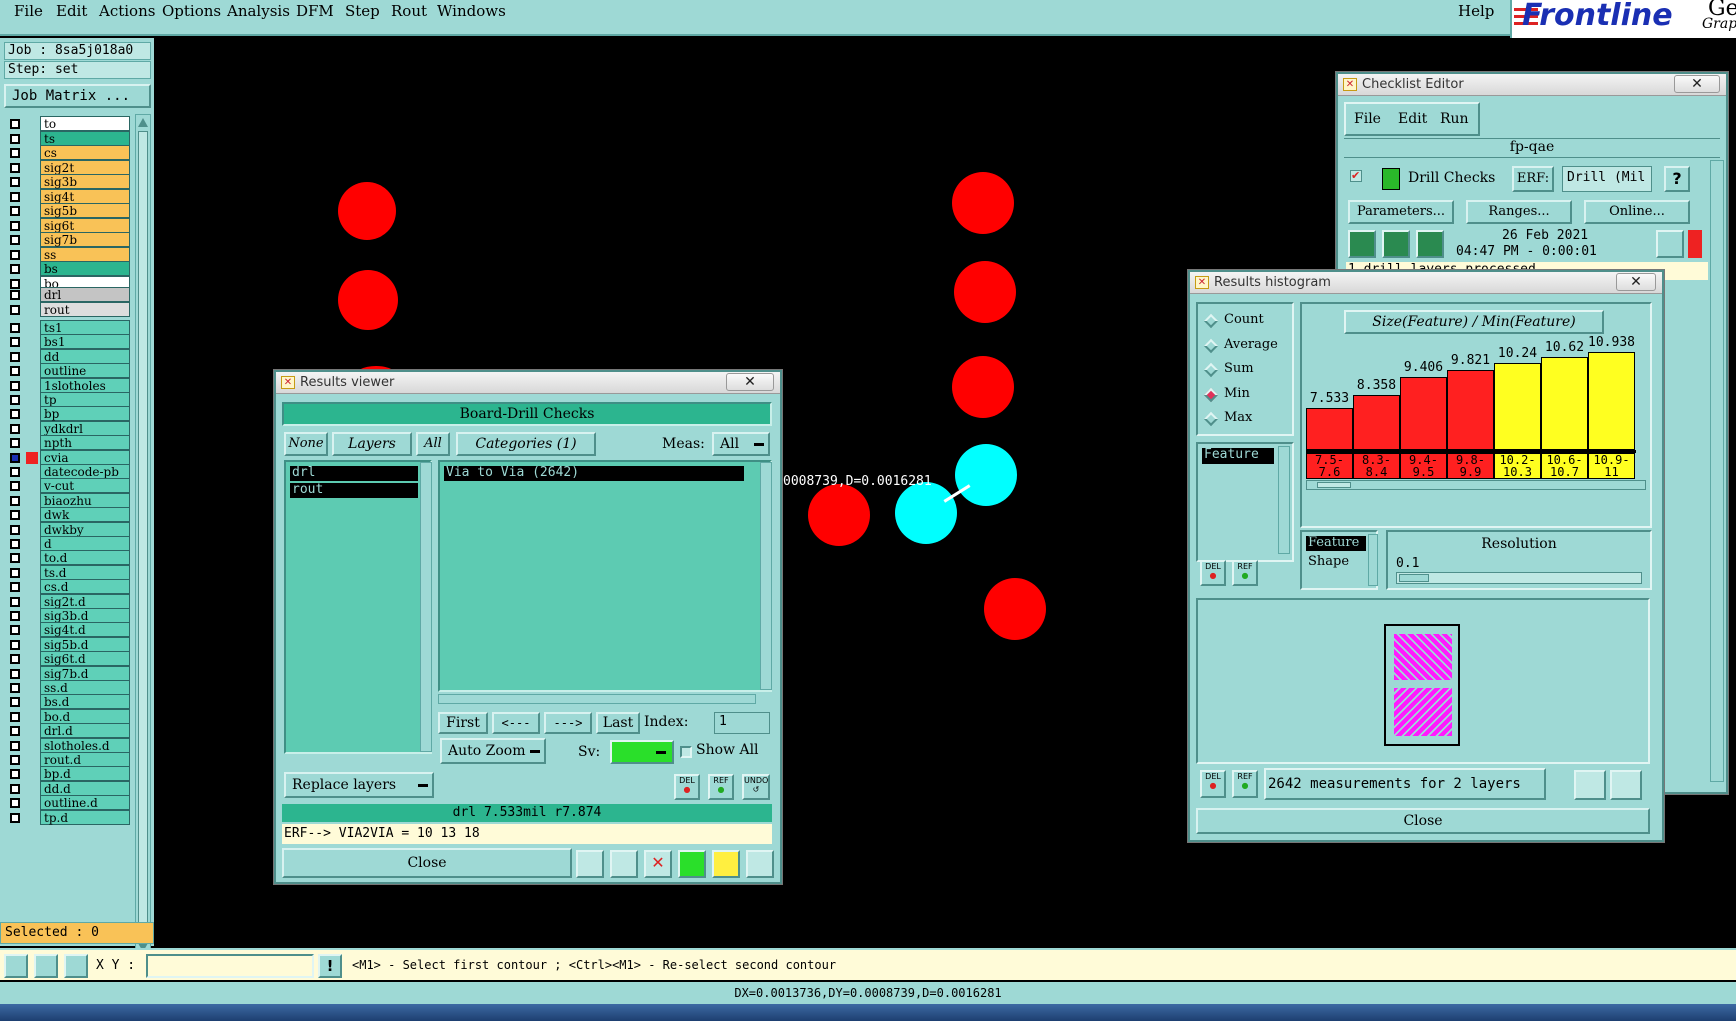 This screenshot has height=1021, width=1736. I want to click on alert-icon: !, so click(330, 966).